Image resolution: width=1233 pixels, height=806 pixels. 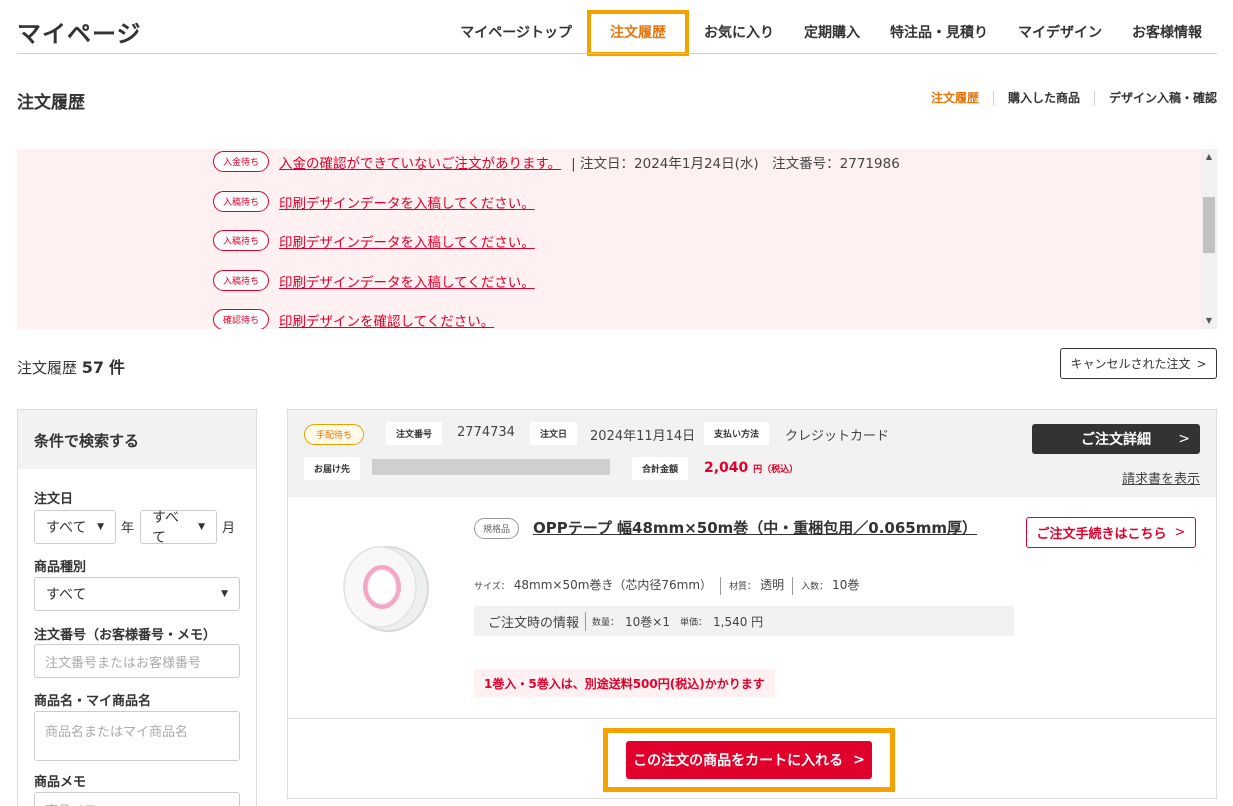 What do you see at coordinates (1043, 98) in the screenshot?
I see `subnav-purchased-items: 購入した商品` at bounding box center [1043, 98].